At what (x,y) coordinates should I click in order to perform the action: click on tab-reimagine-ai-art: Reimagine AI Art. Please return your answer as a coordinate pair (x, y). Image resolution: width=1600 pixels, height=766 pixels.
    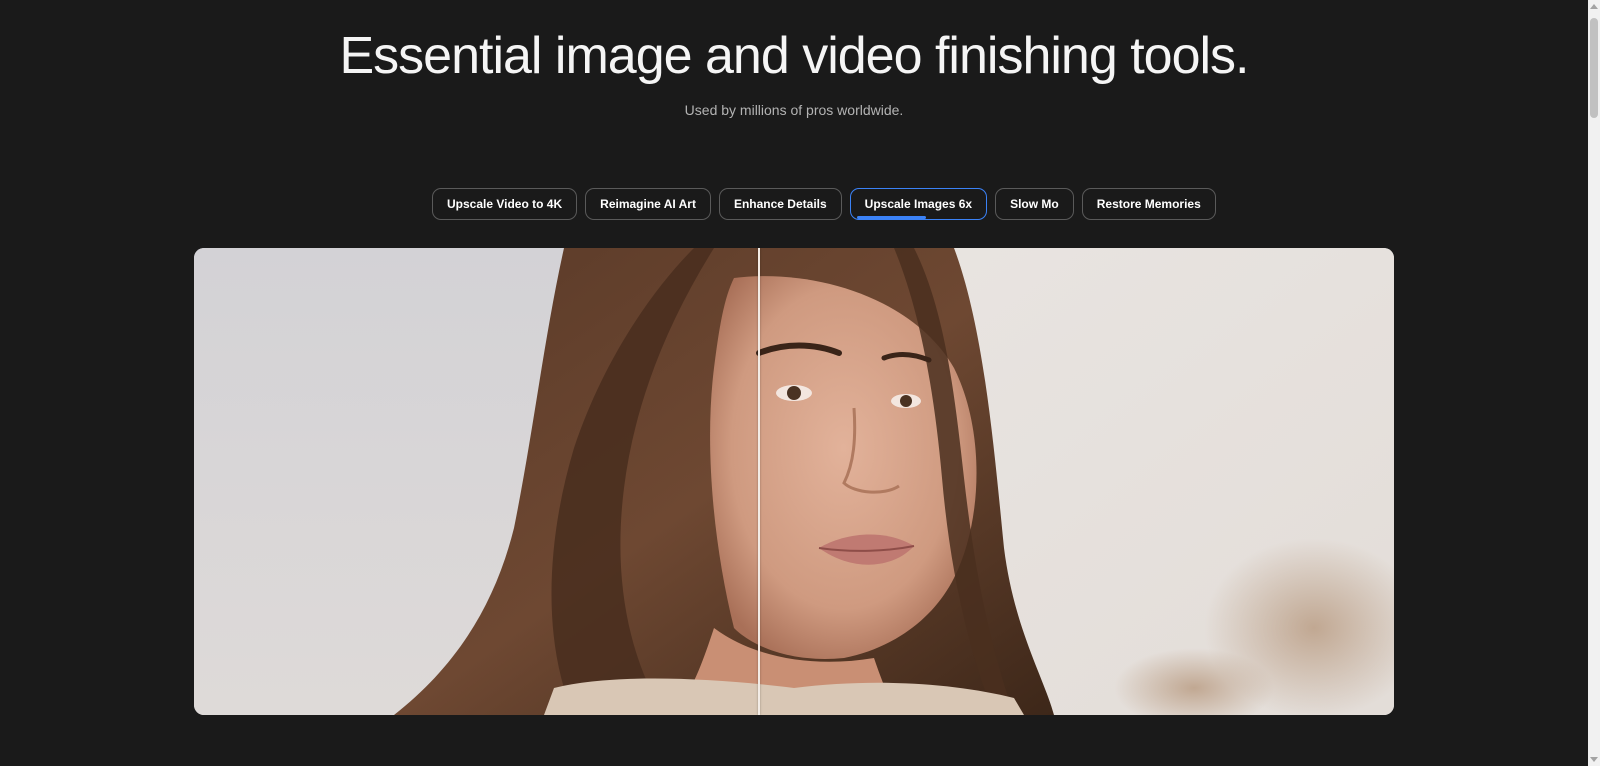
    Looking at the image, I should click on (648, 204).